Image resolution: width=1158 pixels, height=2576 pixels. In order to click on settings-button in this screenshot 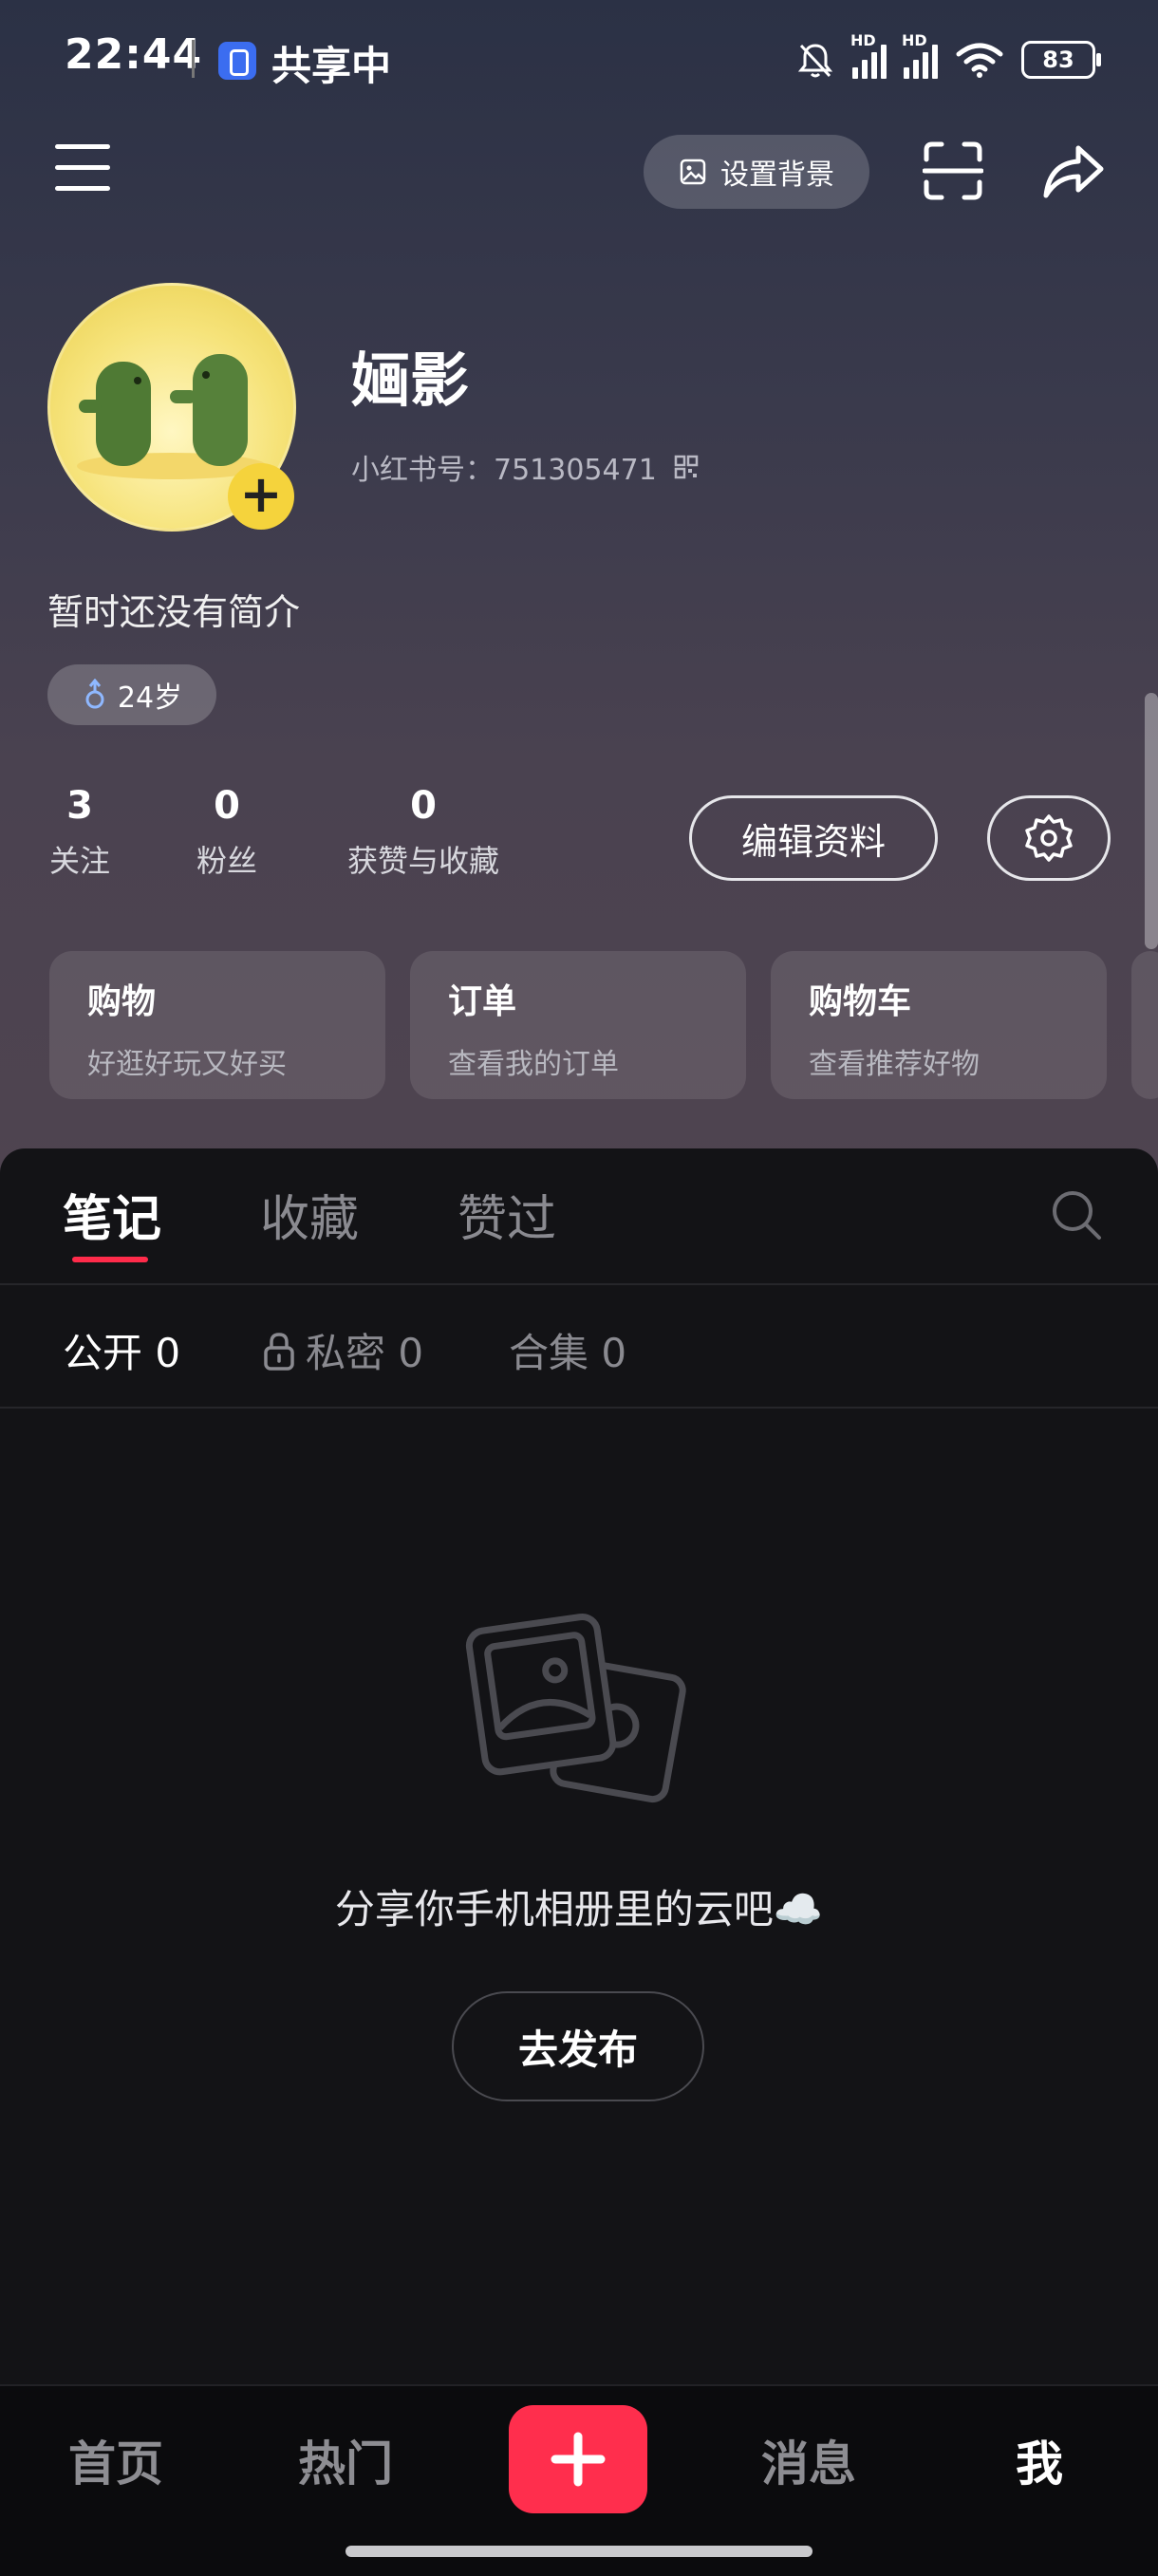, I will do `click(1049, 838)`.